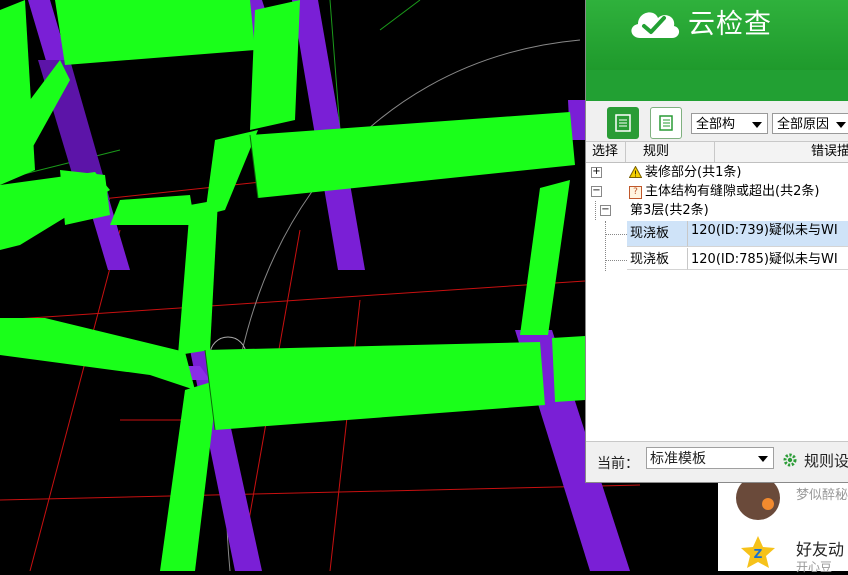 Image resolution: width=848 pixels, height=575 pixels. I want to click on feed-subtitle: 梦似醉秘, so click(822, 495).